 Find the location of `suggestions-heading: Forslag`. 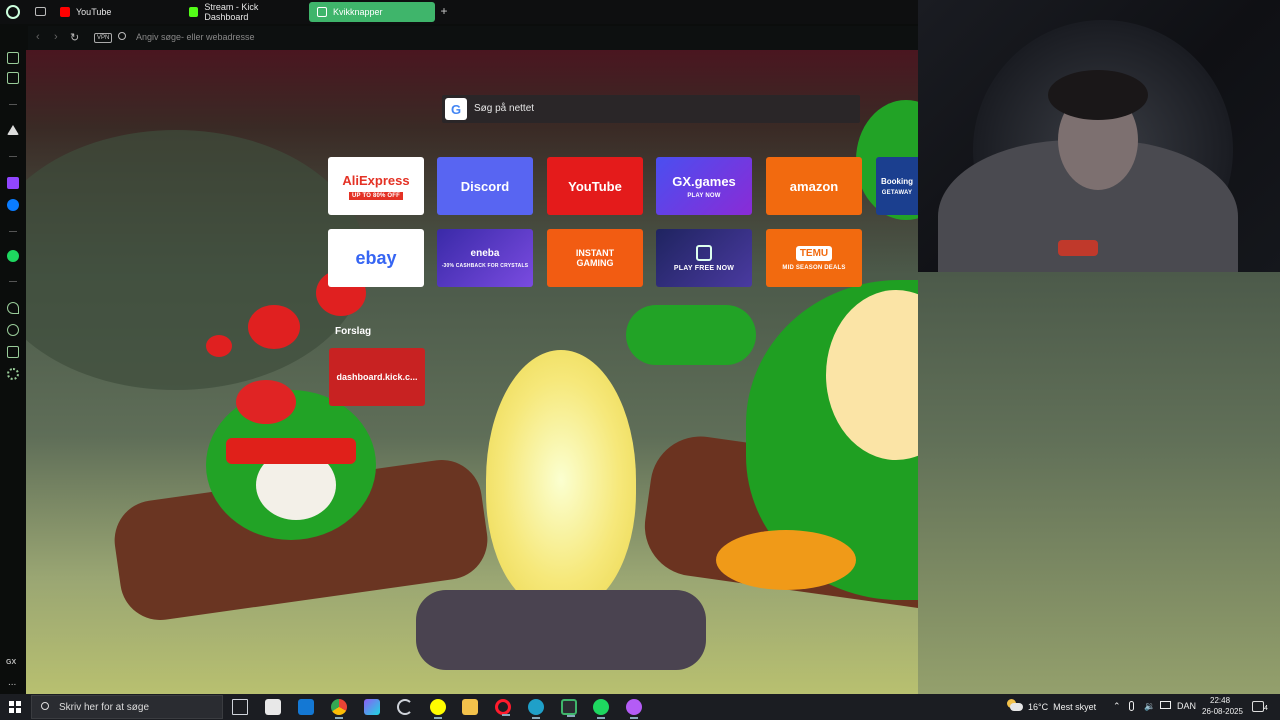

suggestions-heading: Forslag is located at coordinates (353, 331).